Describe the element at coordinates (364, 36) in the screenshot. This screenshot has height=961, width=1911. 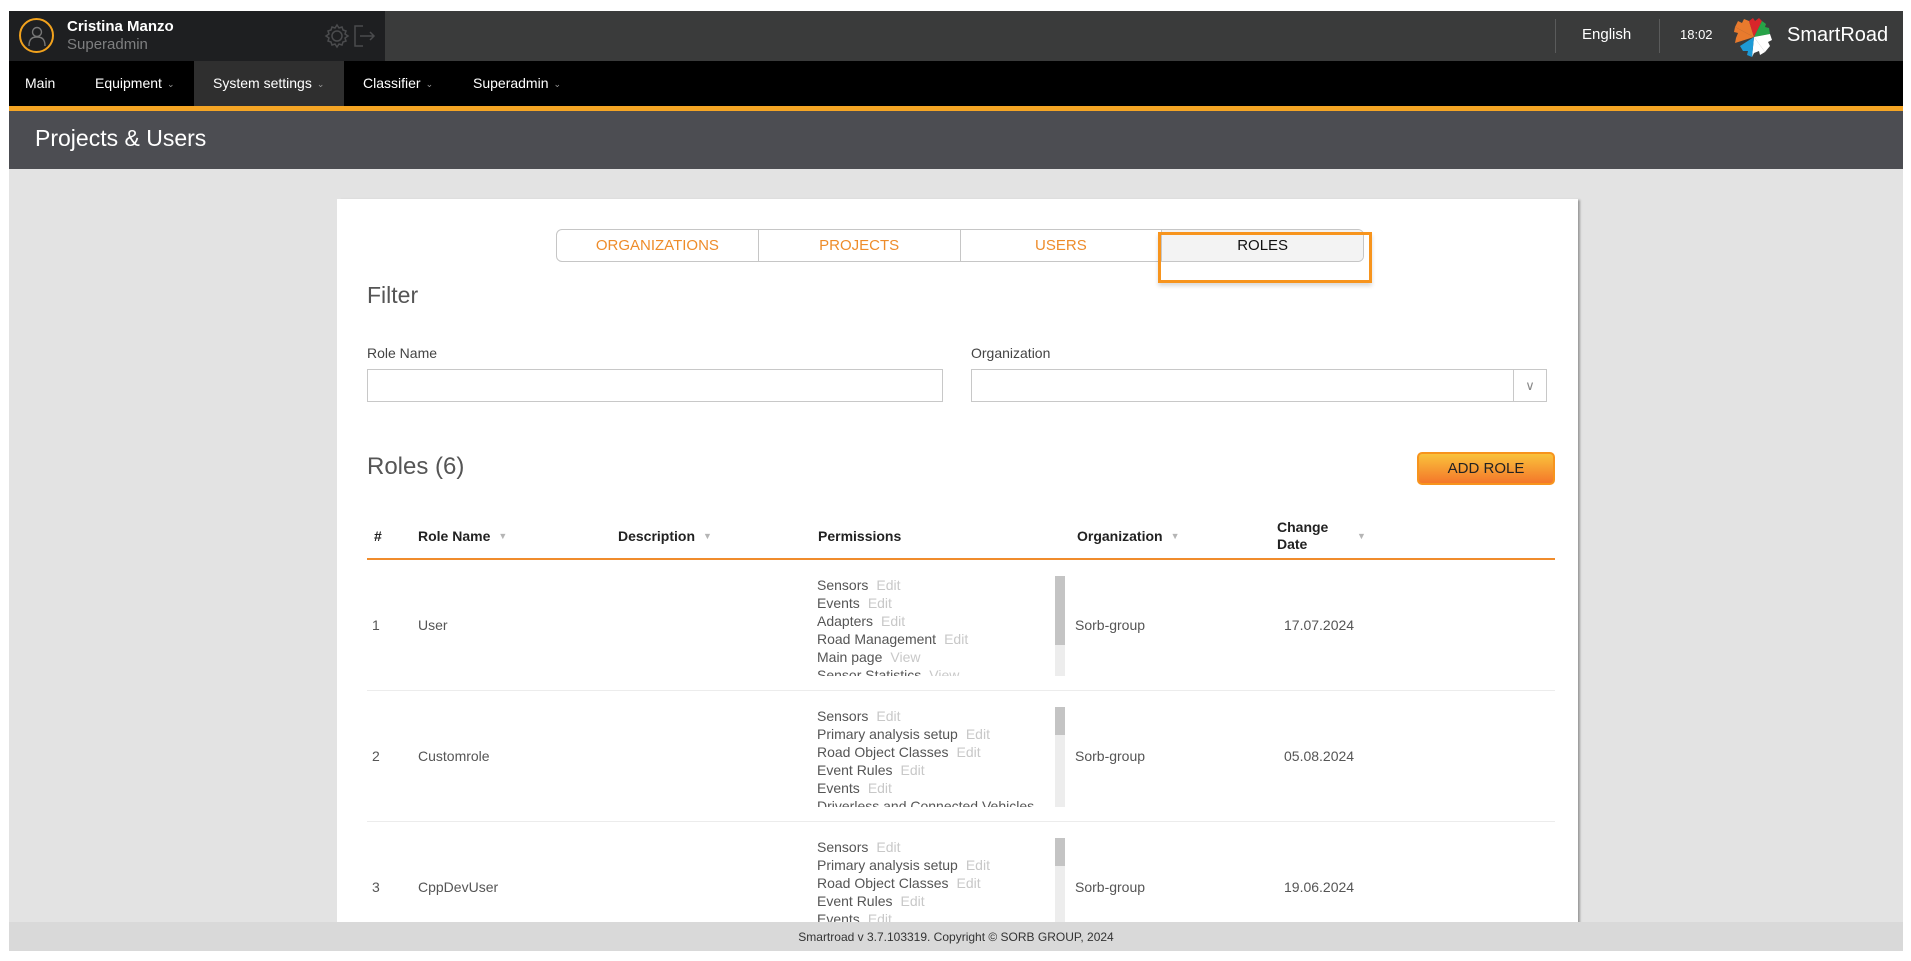
I see `logout-icon` at that location.